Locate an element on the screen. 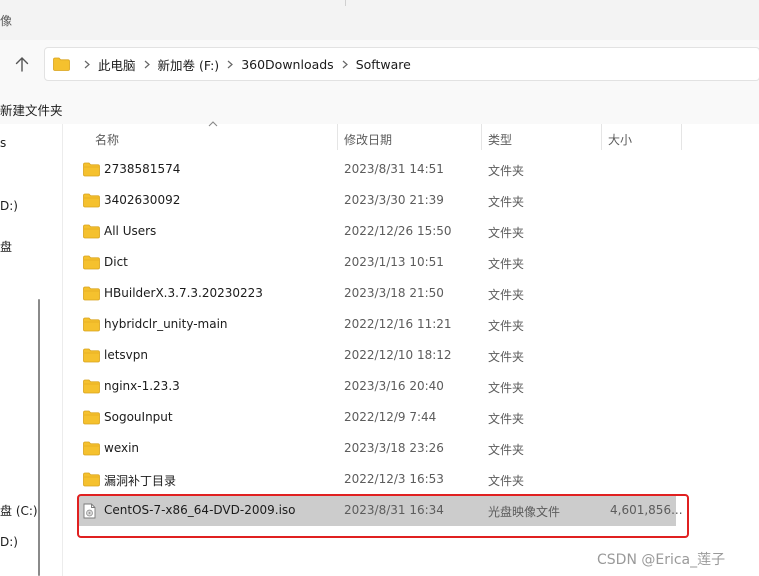 Image resolution: width=759 pixels, height=576 pixels. arrow-up-icon is located at coordinates (22, 64).